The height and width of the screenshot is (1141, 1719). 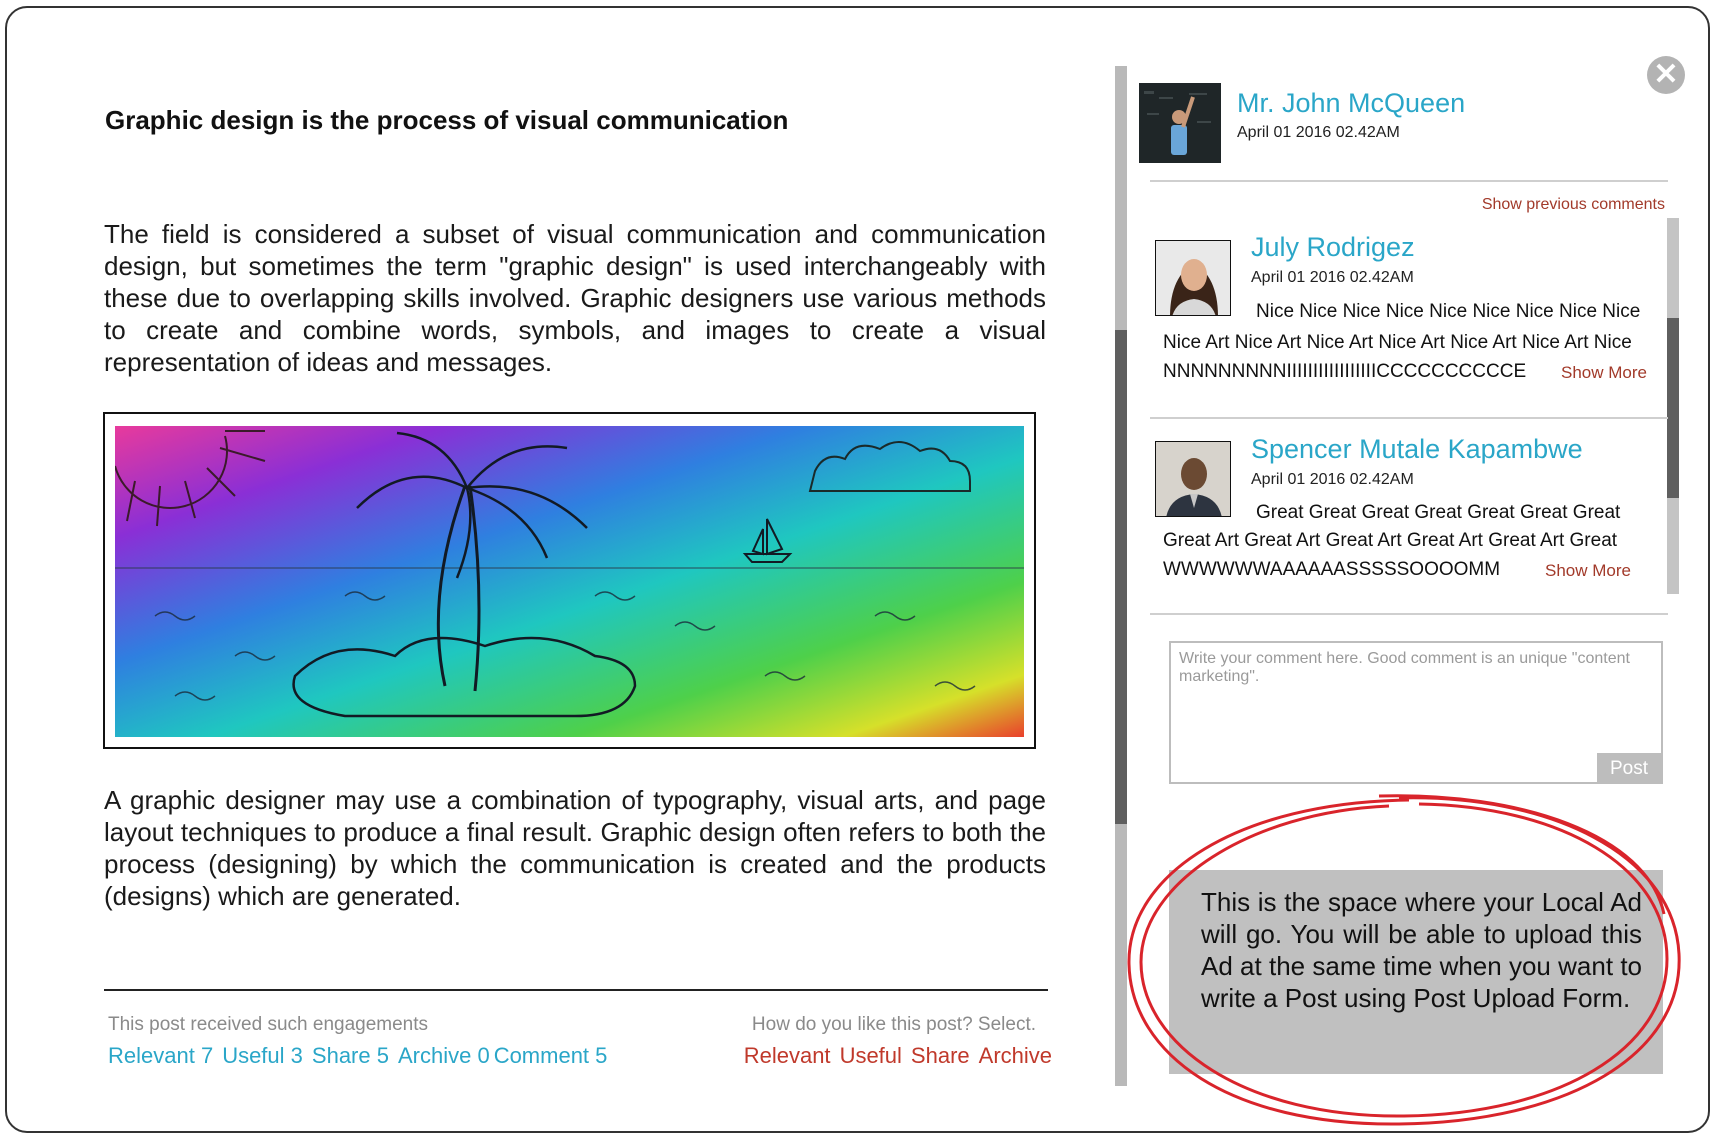 What do you see at coordinates (1404, 960) in the screenshot?
I see `annotation-circle` at bounding box center [1404, 960].